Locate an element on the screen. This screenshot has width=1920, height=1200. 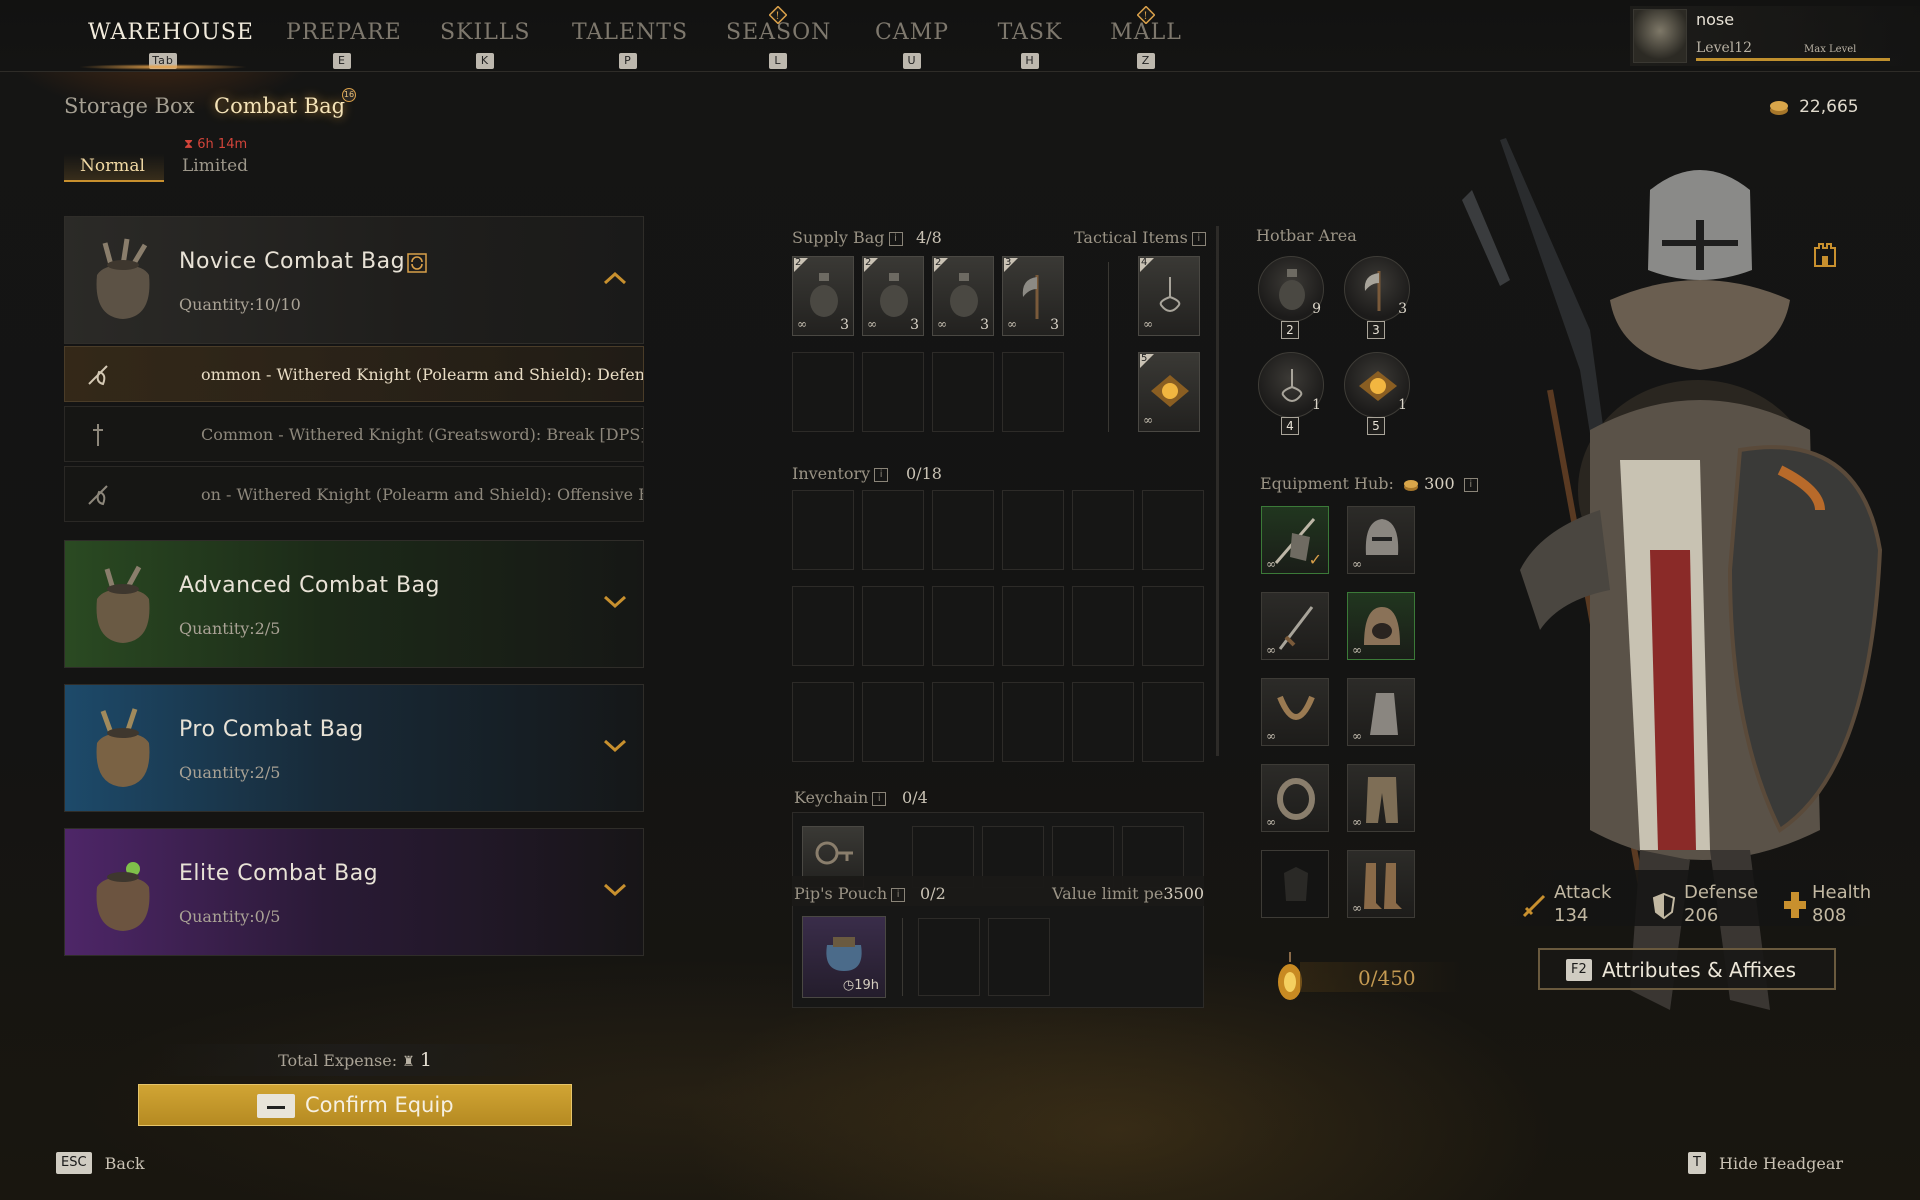
equip-slot-empty is located at coordinates (1295, 884).